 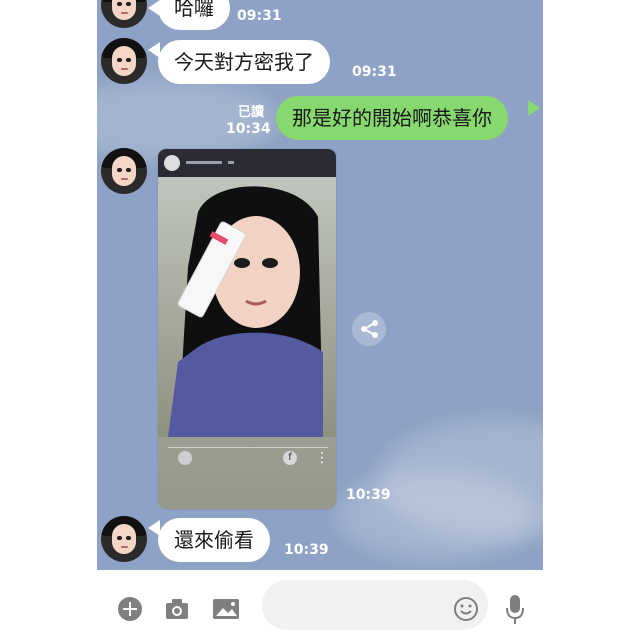 I want to click on camera-button, so click(x=177, y=609).